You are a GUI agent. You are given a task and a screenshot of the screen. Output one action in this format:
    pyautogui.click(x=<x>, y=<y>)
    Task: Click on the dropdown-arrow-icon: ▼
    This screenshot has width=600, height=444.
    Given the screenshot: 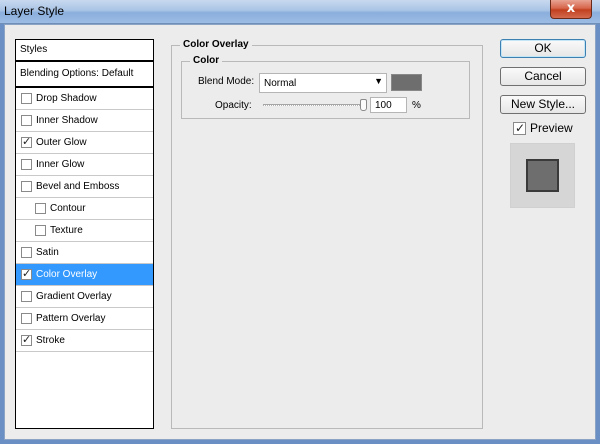 What is the action you would take?
    pyautogui.click(x=378, y=81)
    